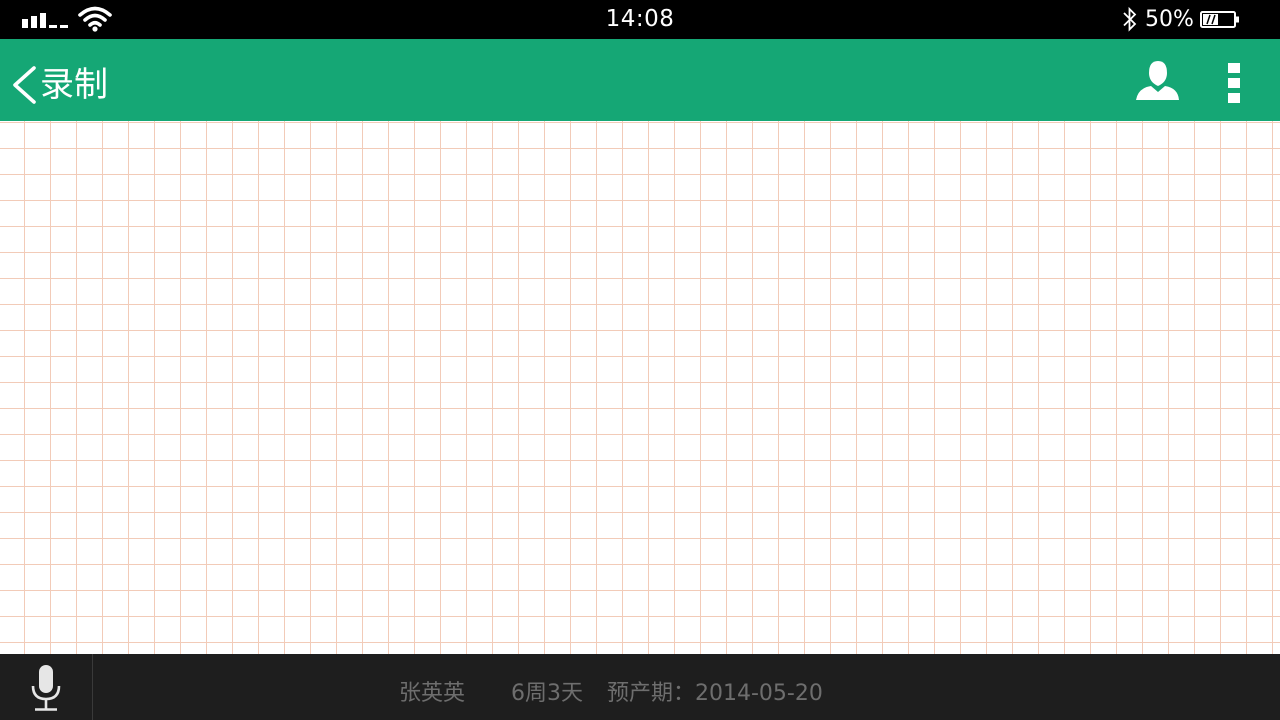  I want to click on microphone-button, so click(46, 687).